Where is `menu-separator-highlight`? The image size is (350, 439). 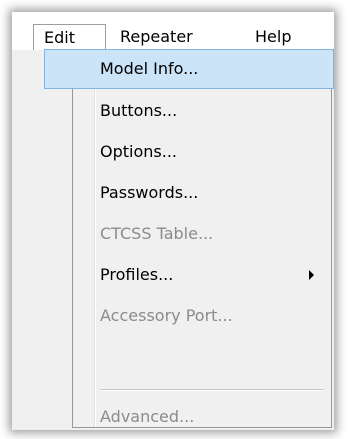
menu-separator-highlight is located at coordinates (212, 390).